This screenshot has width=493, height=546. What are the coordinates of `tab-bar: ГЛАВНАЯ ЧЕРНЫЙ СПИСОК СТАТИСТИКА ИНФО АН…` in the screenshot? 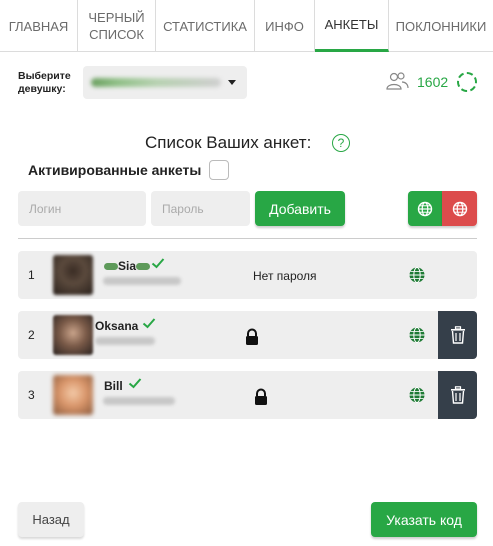 It's located at (246, 26).